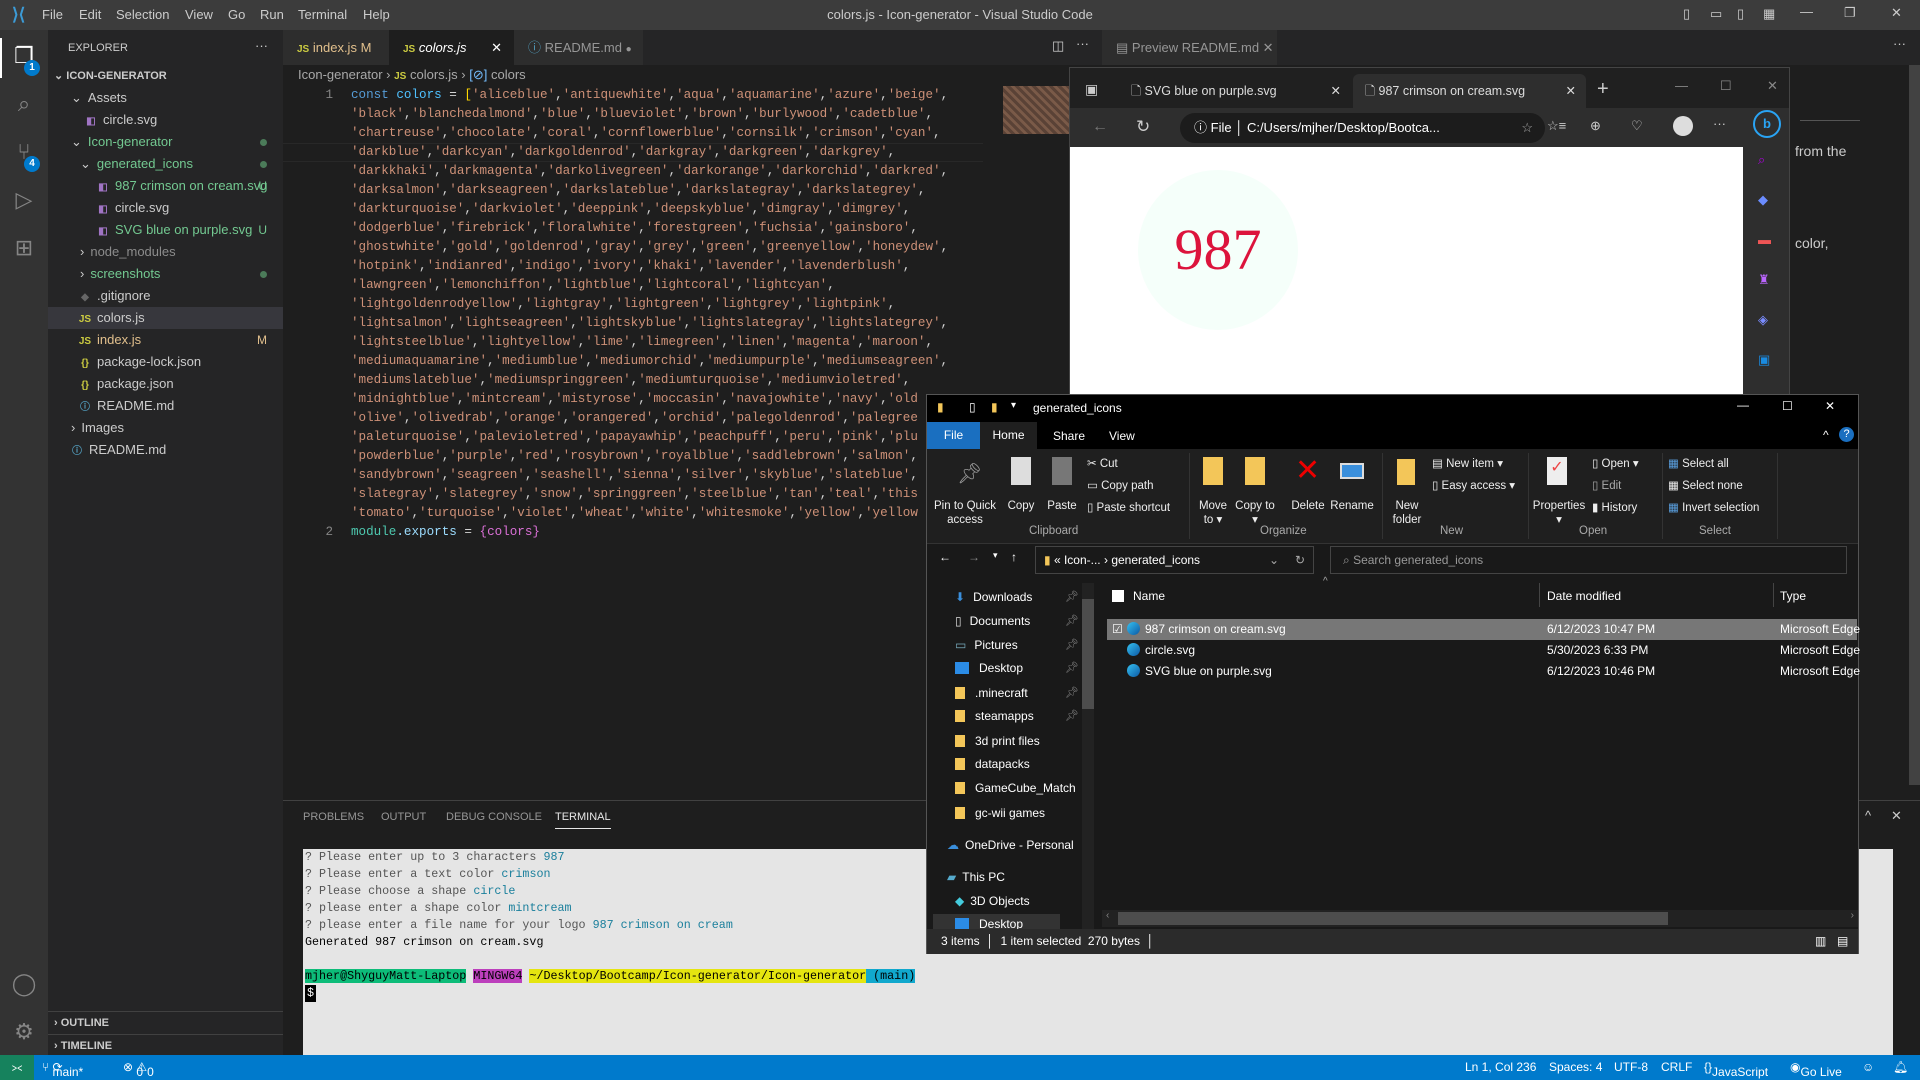 Image resolution: width=1920 pixels, height=1080 pixels. What do you see at coordinates (992, 901) in the screenshot?
I see `nav-item: ◆ 3D Objects` at bounding box center [992, 901].